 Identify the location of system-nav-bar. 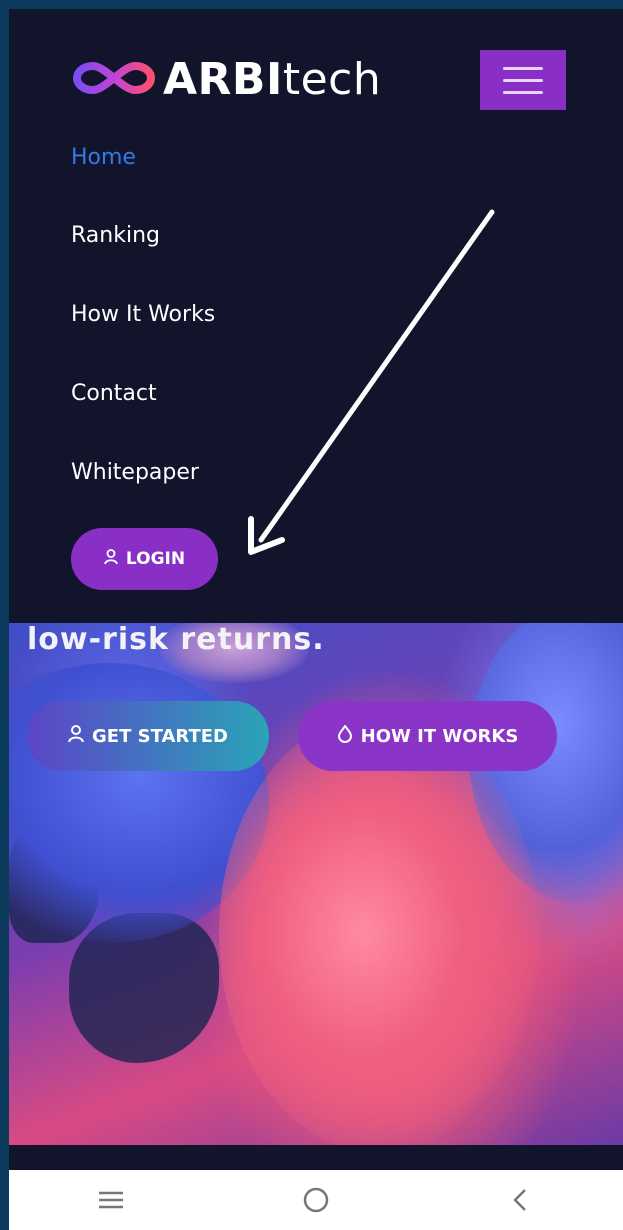
(316, 1200).